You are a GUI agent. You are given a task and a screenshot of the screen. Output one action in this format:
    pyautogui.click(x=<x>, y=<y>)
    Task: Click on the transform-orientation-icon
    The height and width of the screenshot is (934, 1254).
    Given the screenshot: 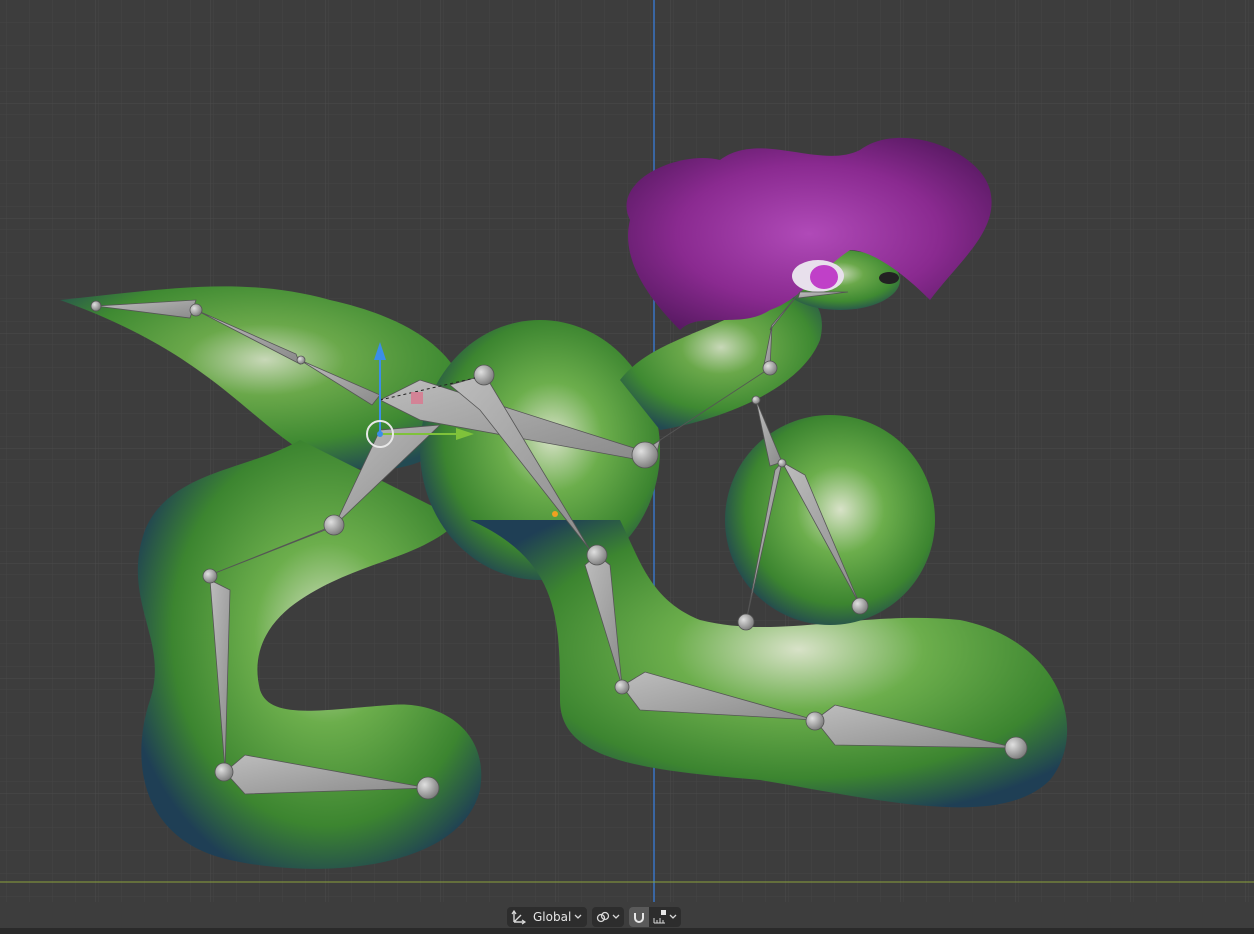 What is the action you would take?
    pyautogui.click(x=519, y=917)
    